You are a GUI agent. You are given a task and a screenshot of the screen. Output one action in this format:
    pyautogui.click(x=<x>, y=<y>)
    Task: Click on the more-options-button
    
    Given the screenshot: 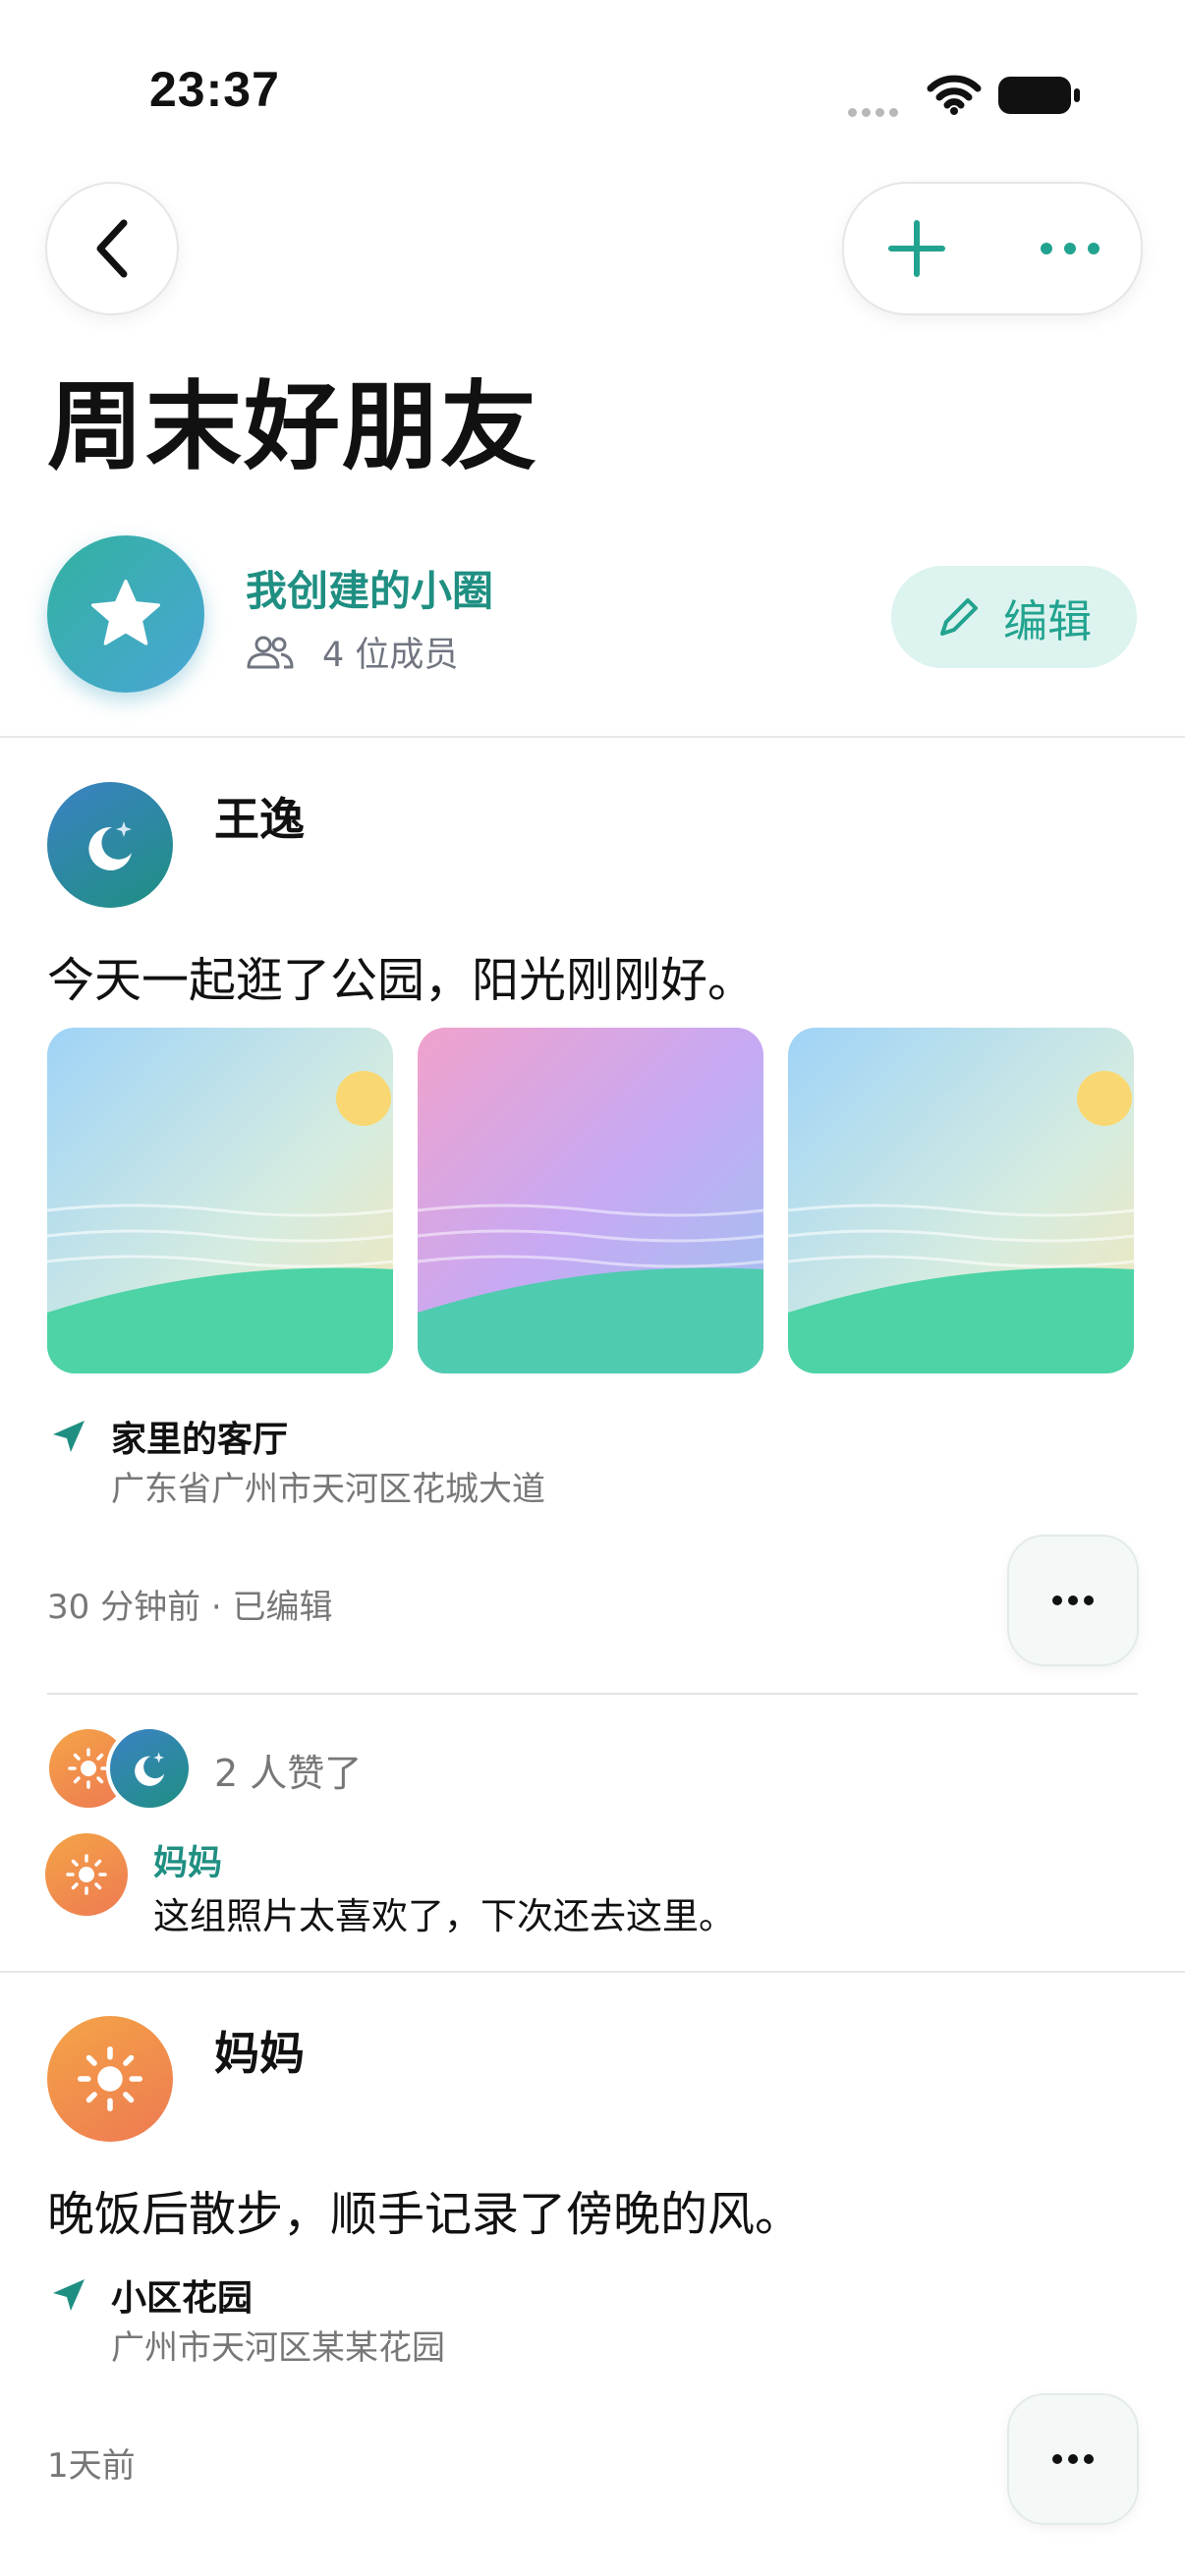 What is the action you would take?
    pyautogui.click(x=1070, y=248)
    